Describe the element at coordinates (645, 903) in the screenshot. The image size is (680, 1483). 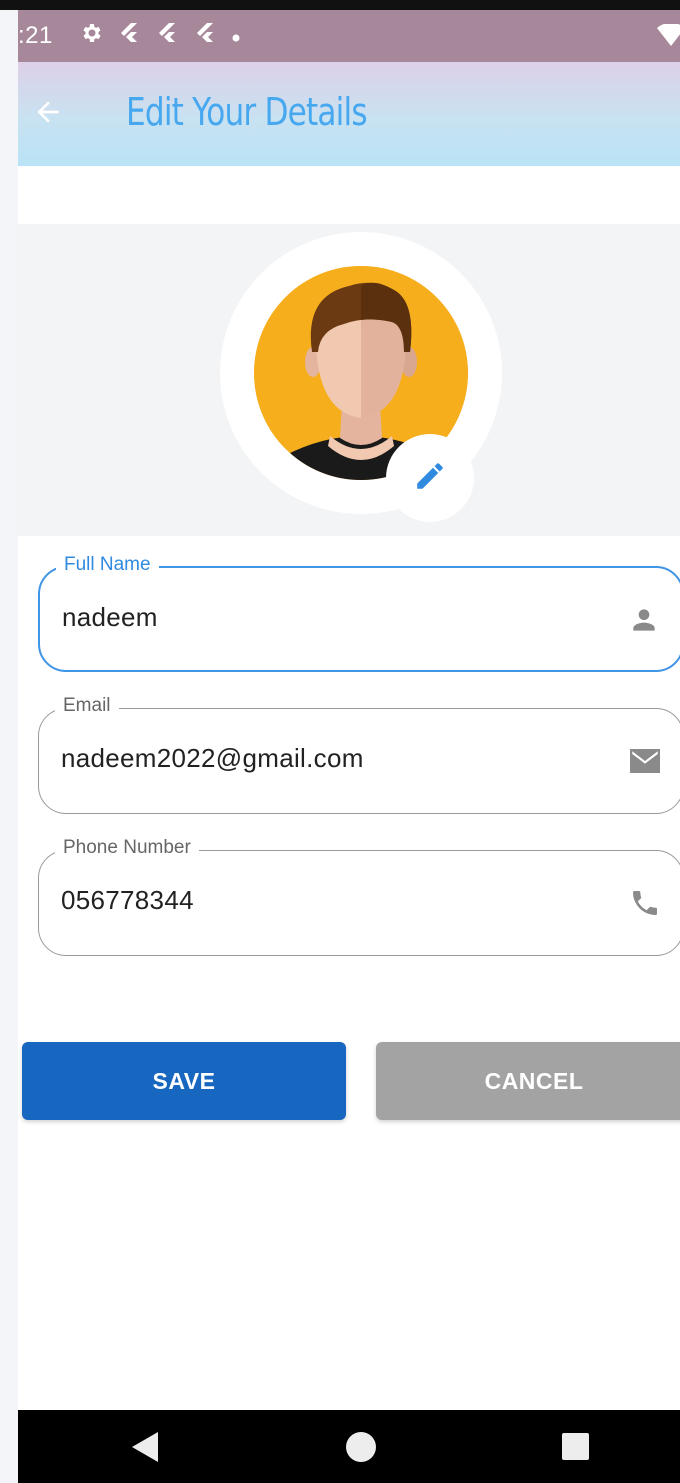
I see `phone-icon` at that location.